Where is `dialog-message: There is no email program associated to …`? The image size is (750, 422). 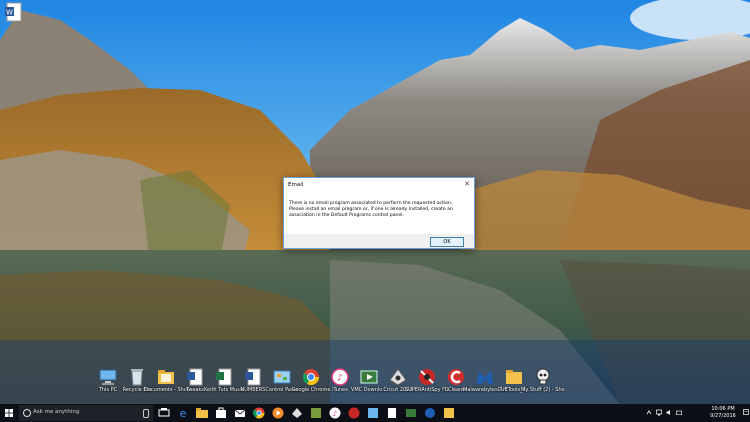 dialog-message: There is no email program associated to … is located at coordinates (371, 209).